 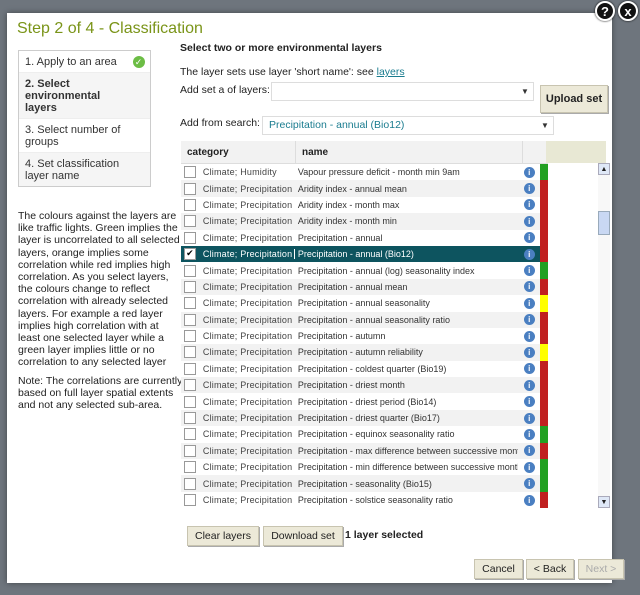 I want to click on download-set-button: Download set, so click(x=303, y=536).